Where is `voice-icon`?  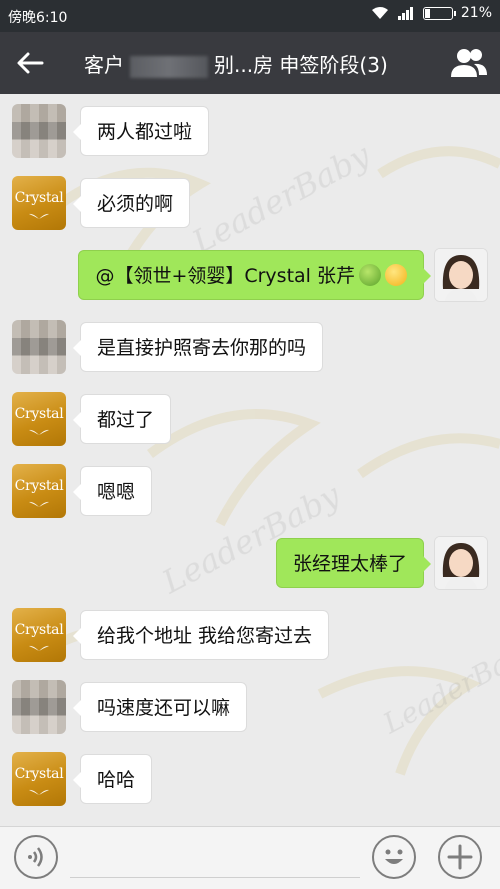 voice-icon is located at coordinates (35, 857).